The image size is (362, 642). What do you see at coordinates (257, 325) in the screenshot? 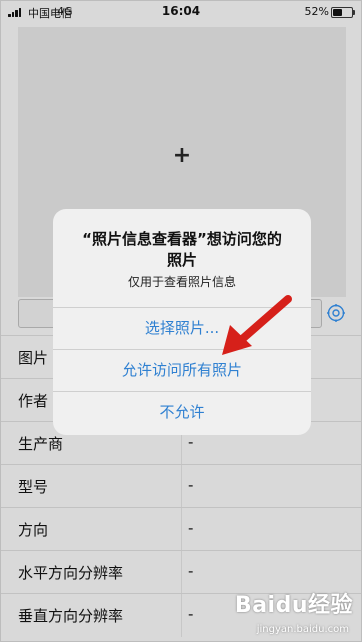
I see `red-arrow-annotation-icon` at bounding box center [257, 325].